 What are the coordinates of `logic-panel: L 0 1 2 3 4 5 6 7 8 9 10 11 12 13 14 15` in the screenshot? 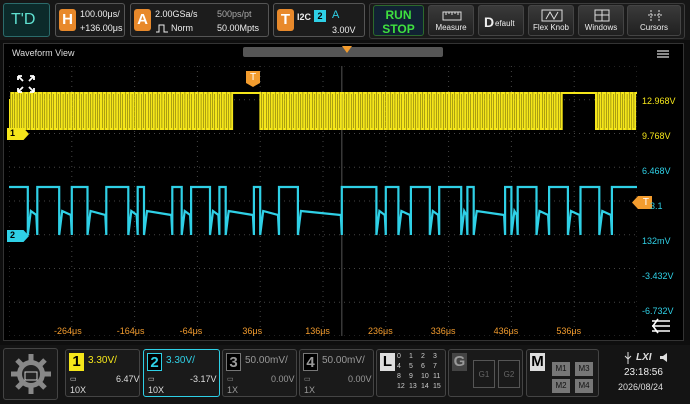 It's located at (411, 373).